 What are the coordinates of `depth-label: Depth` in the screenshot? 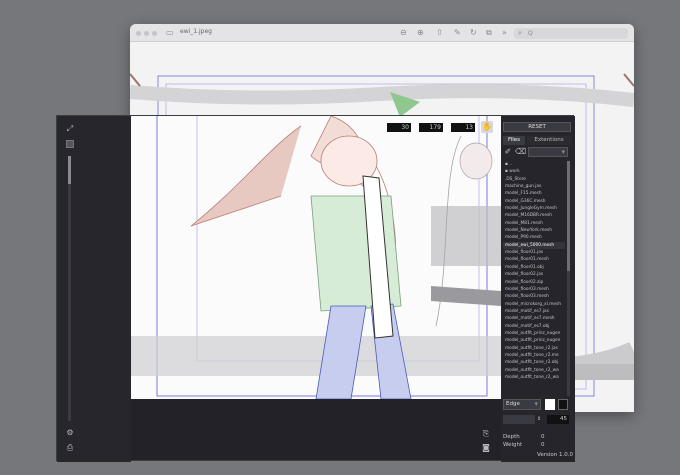 It's located at (511, 437).